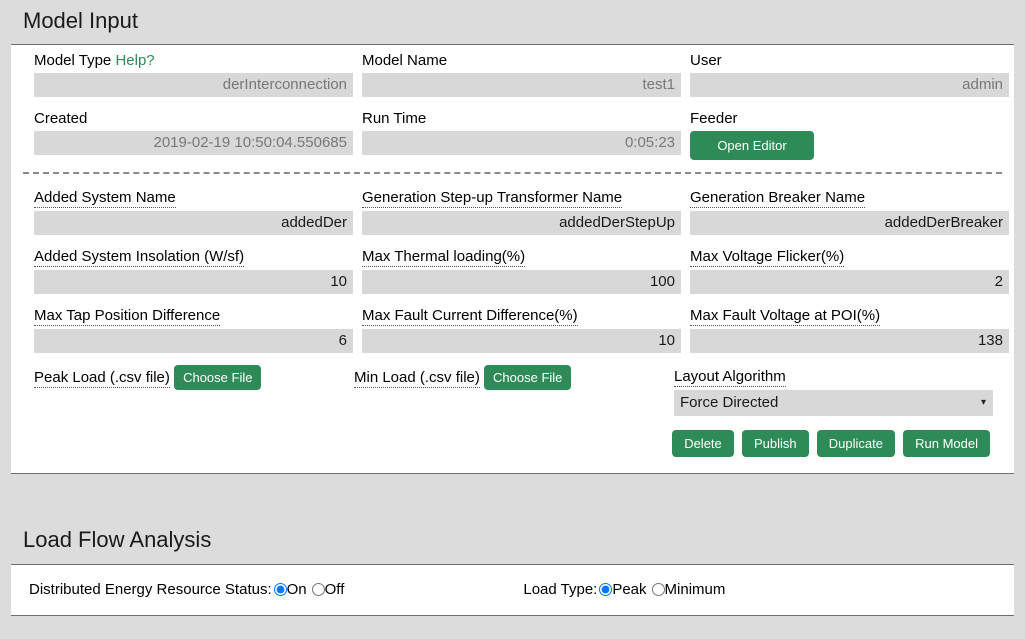 The width and height of the screenshot is (1025, 639). What do you see at coordinates (193, 143) in the screenshot?
I see `created-input` at bounding box center [193, 143].